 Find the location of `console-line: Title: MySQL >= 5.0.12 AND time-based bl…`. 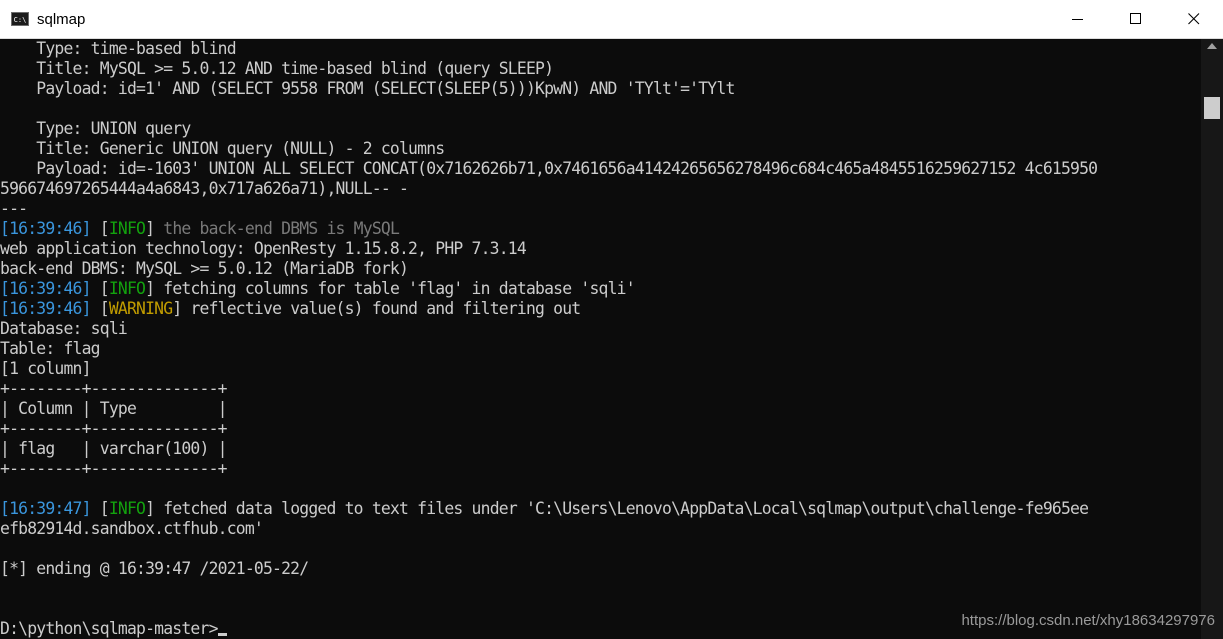

console-line: Title: MySQL >= 5.0.12 AND time-based bl… is located at coordinates (277, 68).